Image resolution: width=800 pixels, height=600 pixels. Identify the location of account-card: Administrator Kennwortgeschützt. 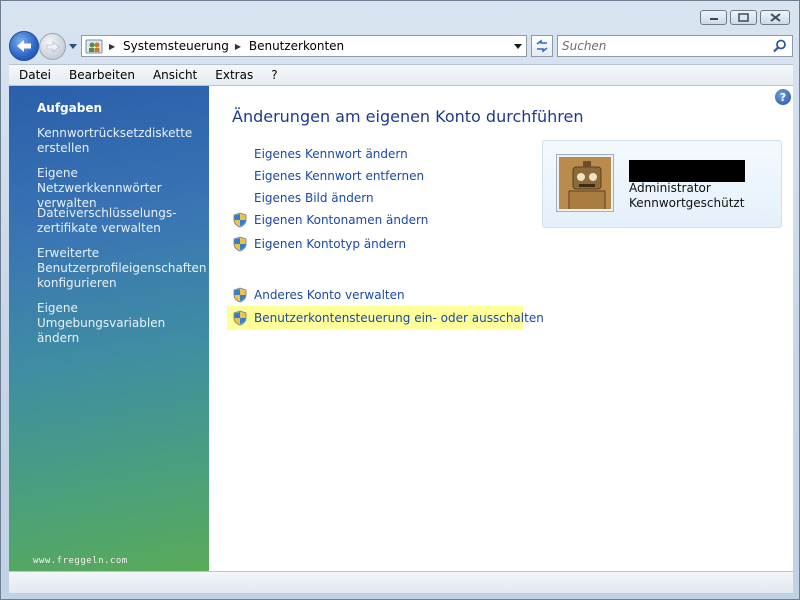
(662, 184).